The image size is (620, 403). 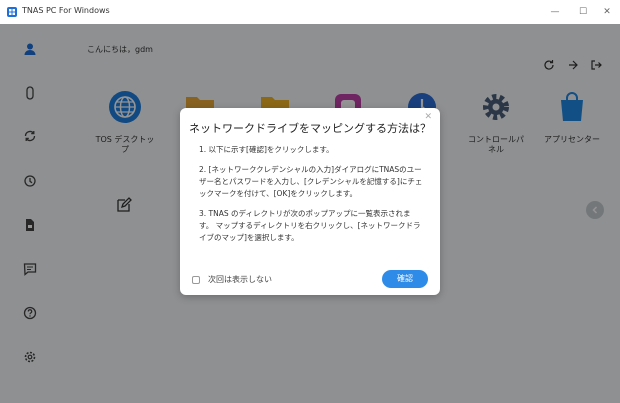 I want to click on dialog-title: ネットワークドライブをマッピングする方法は？, so click(x=310, y=128).